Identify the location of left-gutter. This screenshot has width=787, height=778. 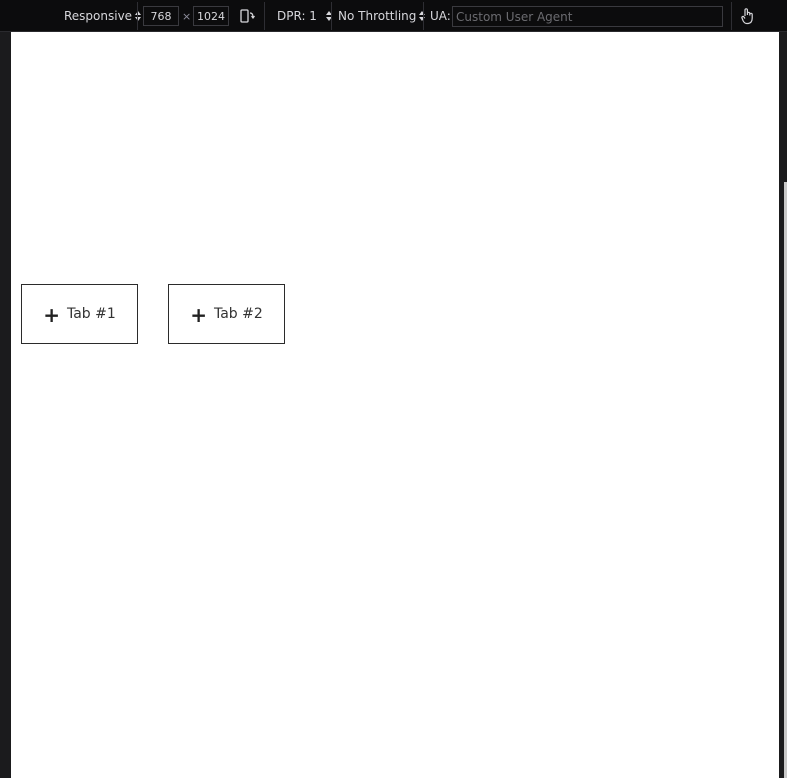
(5, 405).